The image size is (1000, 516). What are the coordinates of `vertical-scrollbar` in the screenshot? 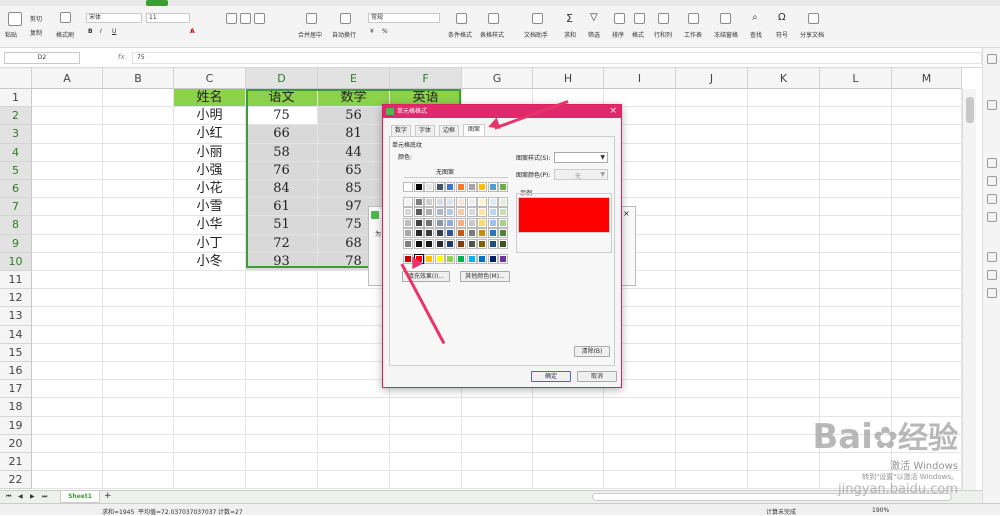 It's located at (969, 289).